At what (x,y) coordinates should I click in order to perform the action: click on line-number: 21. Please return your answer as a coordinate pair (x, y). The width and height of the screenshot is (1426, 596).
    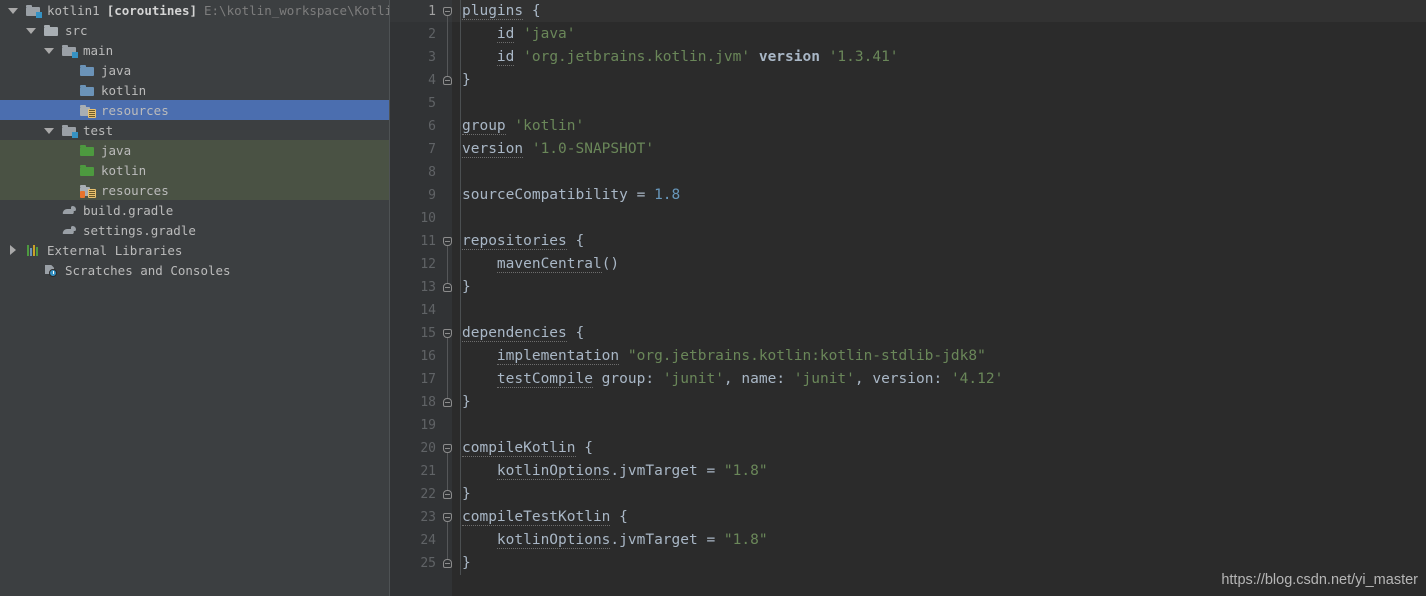
    Looking at the image, I should click on (428, 471).